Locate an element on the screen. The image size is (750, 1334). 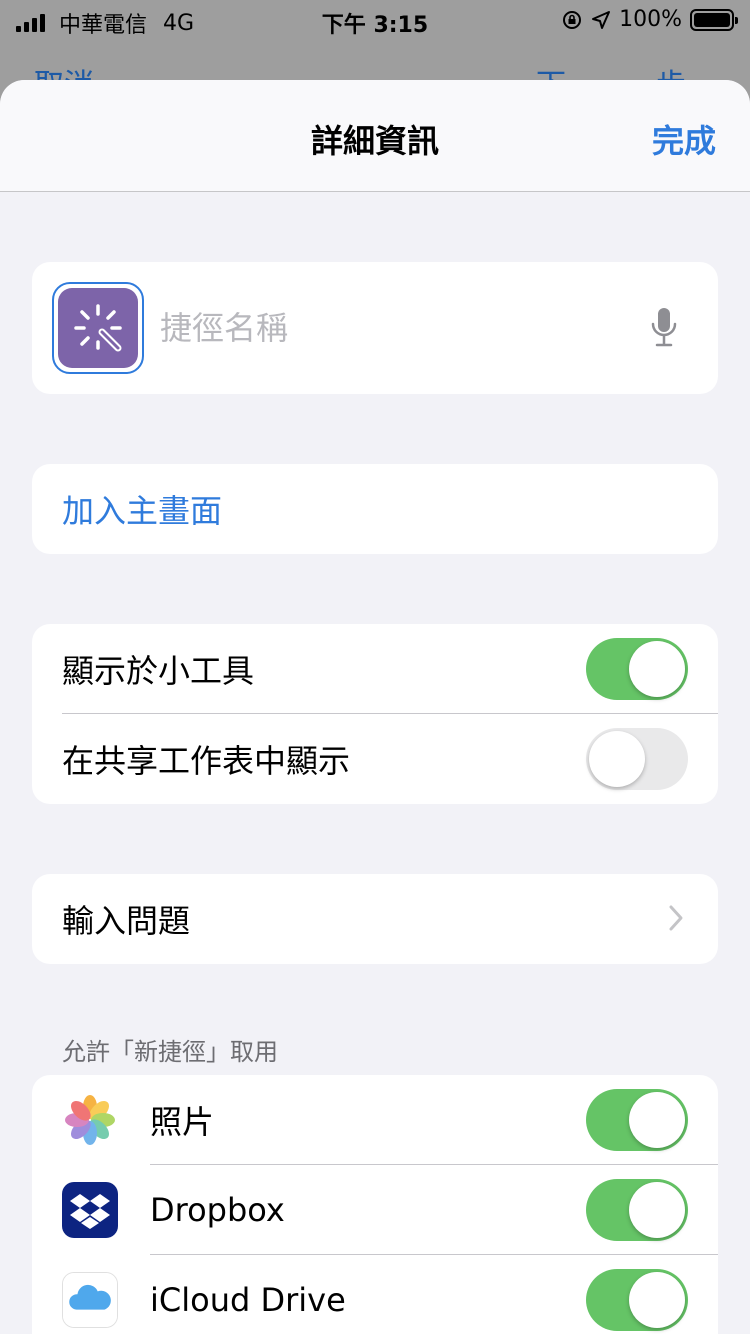
page-title: 詳細資訊 is located at coordinates (374, 141).